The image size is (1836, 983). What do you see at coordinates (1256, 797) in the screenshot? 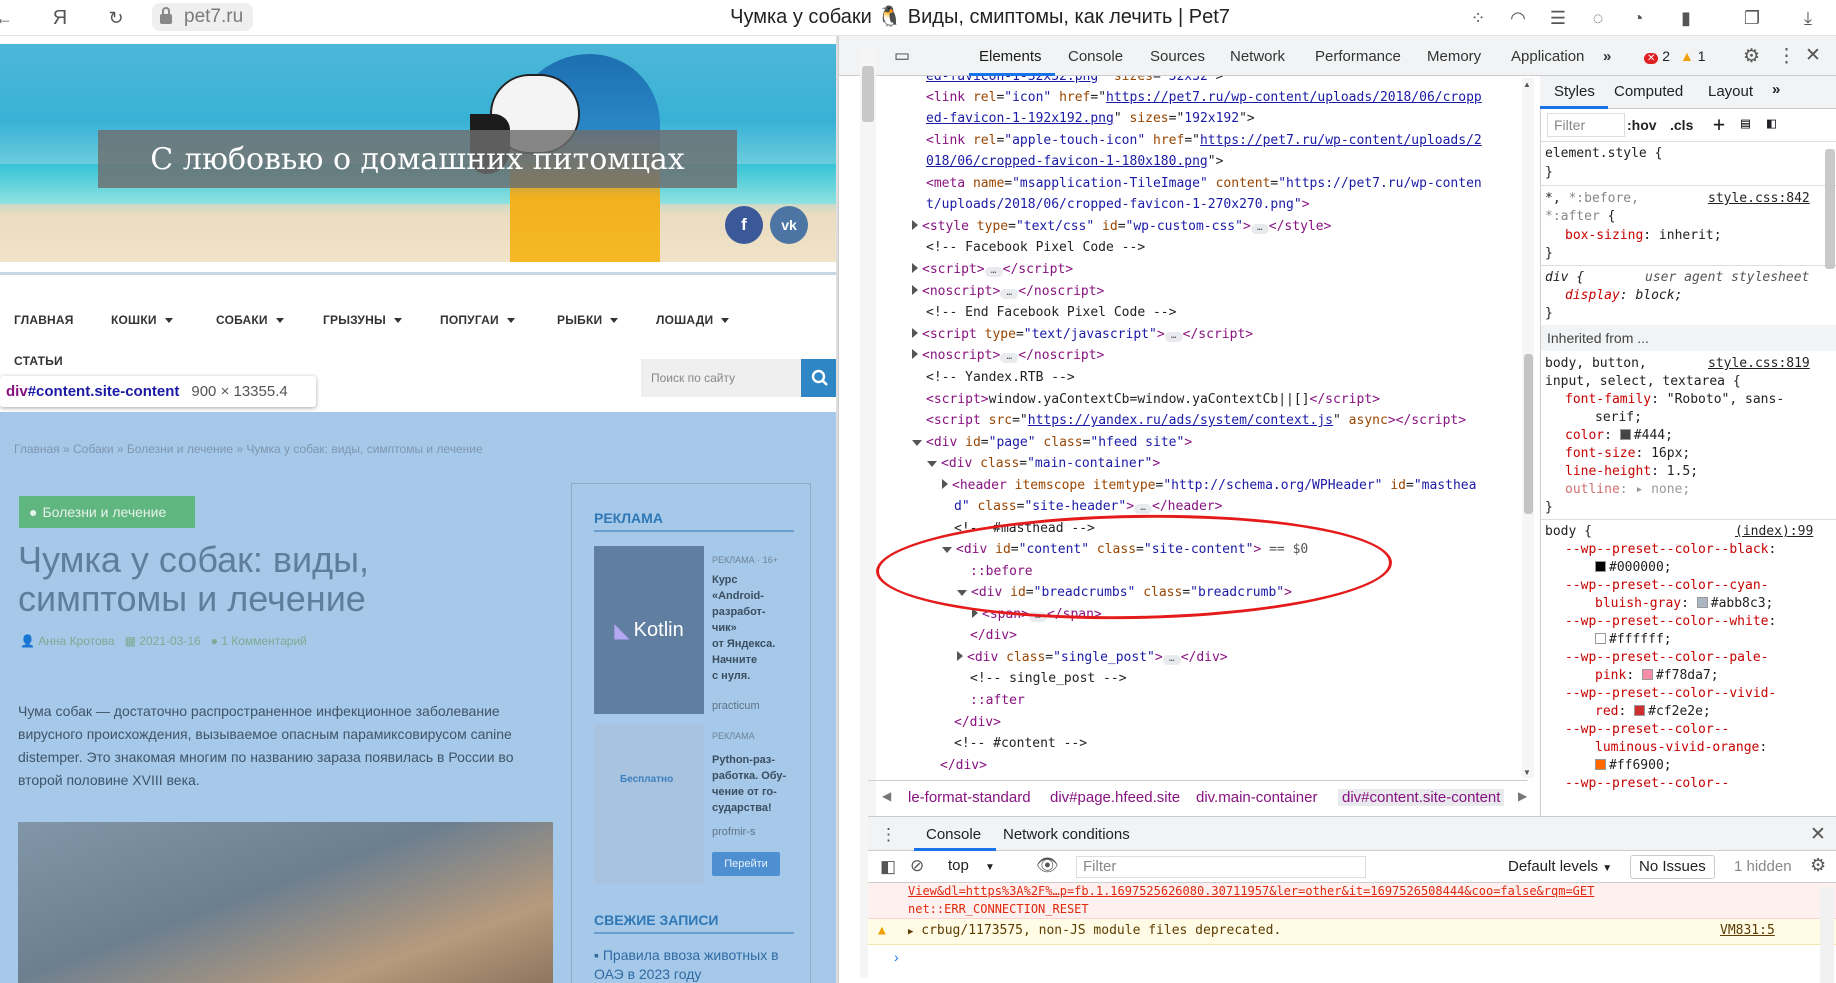
I see `dom-crumb: div.main-container` at bounding box center [1256, 797].